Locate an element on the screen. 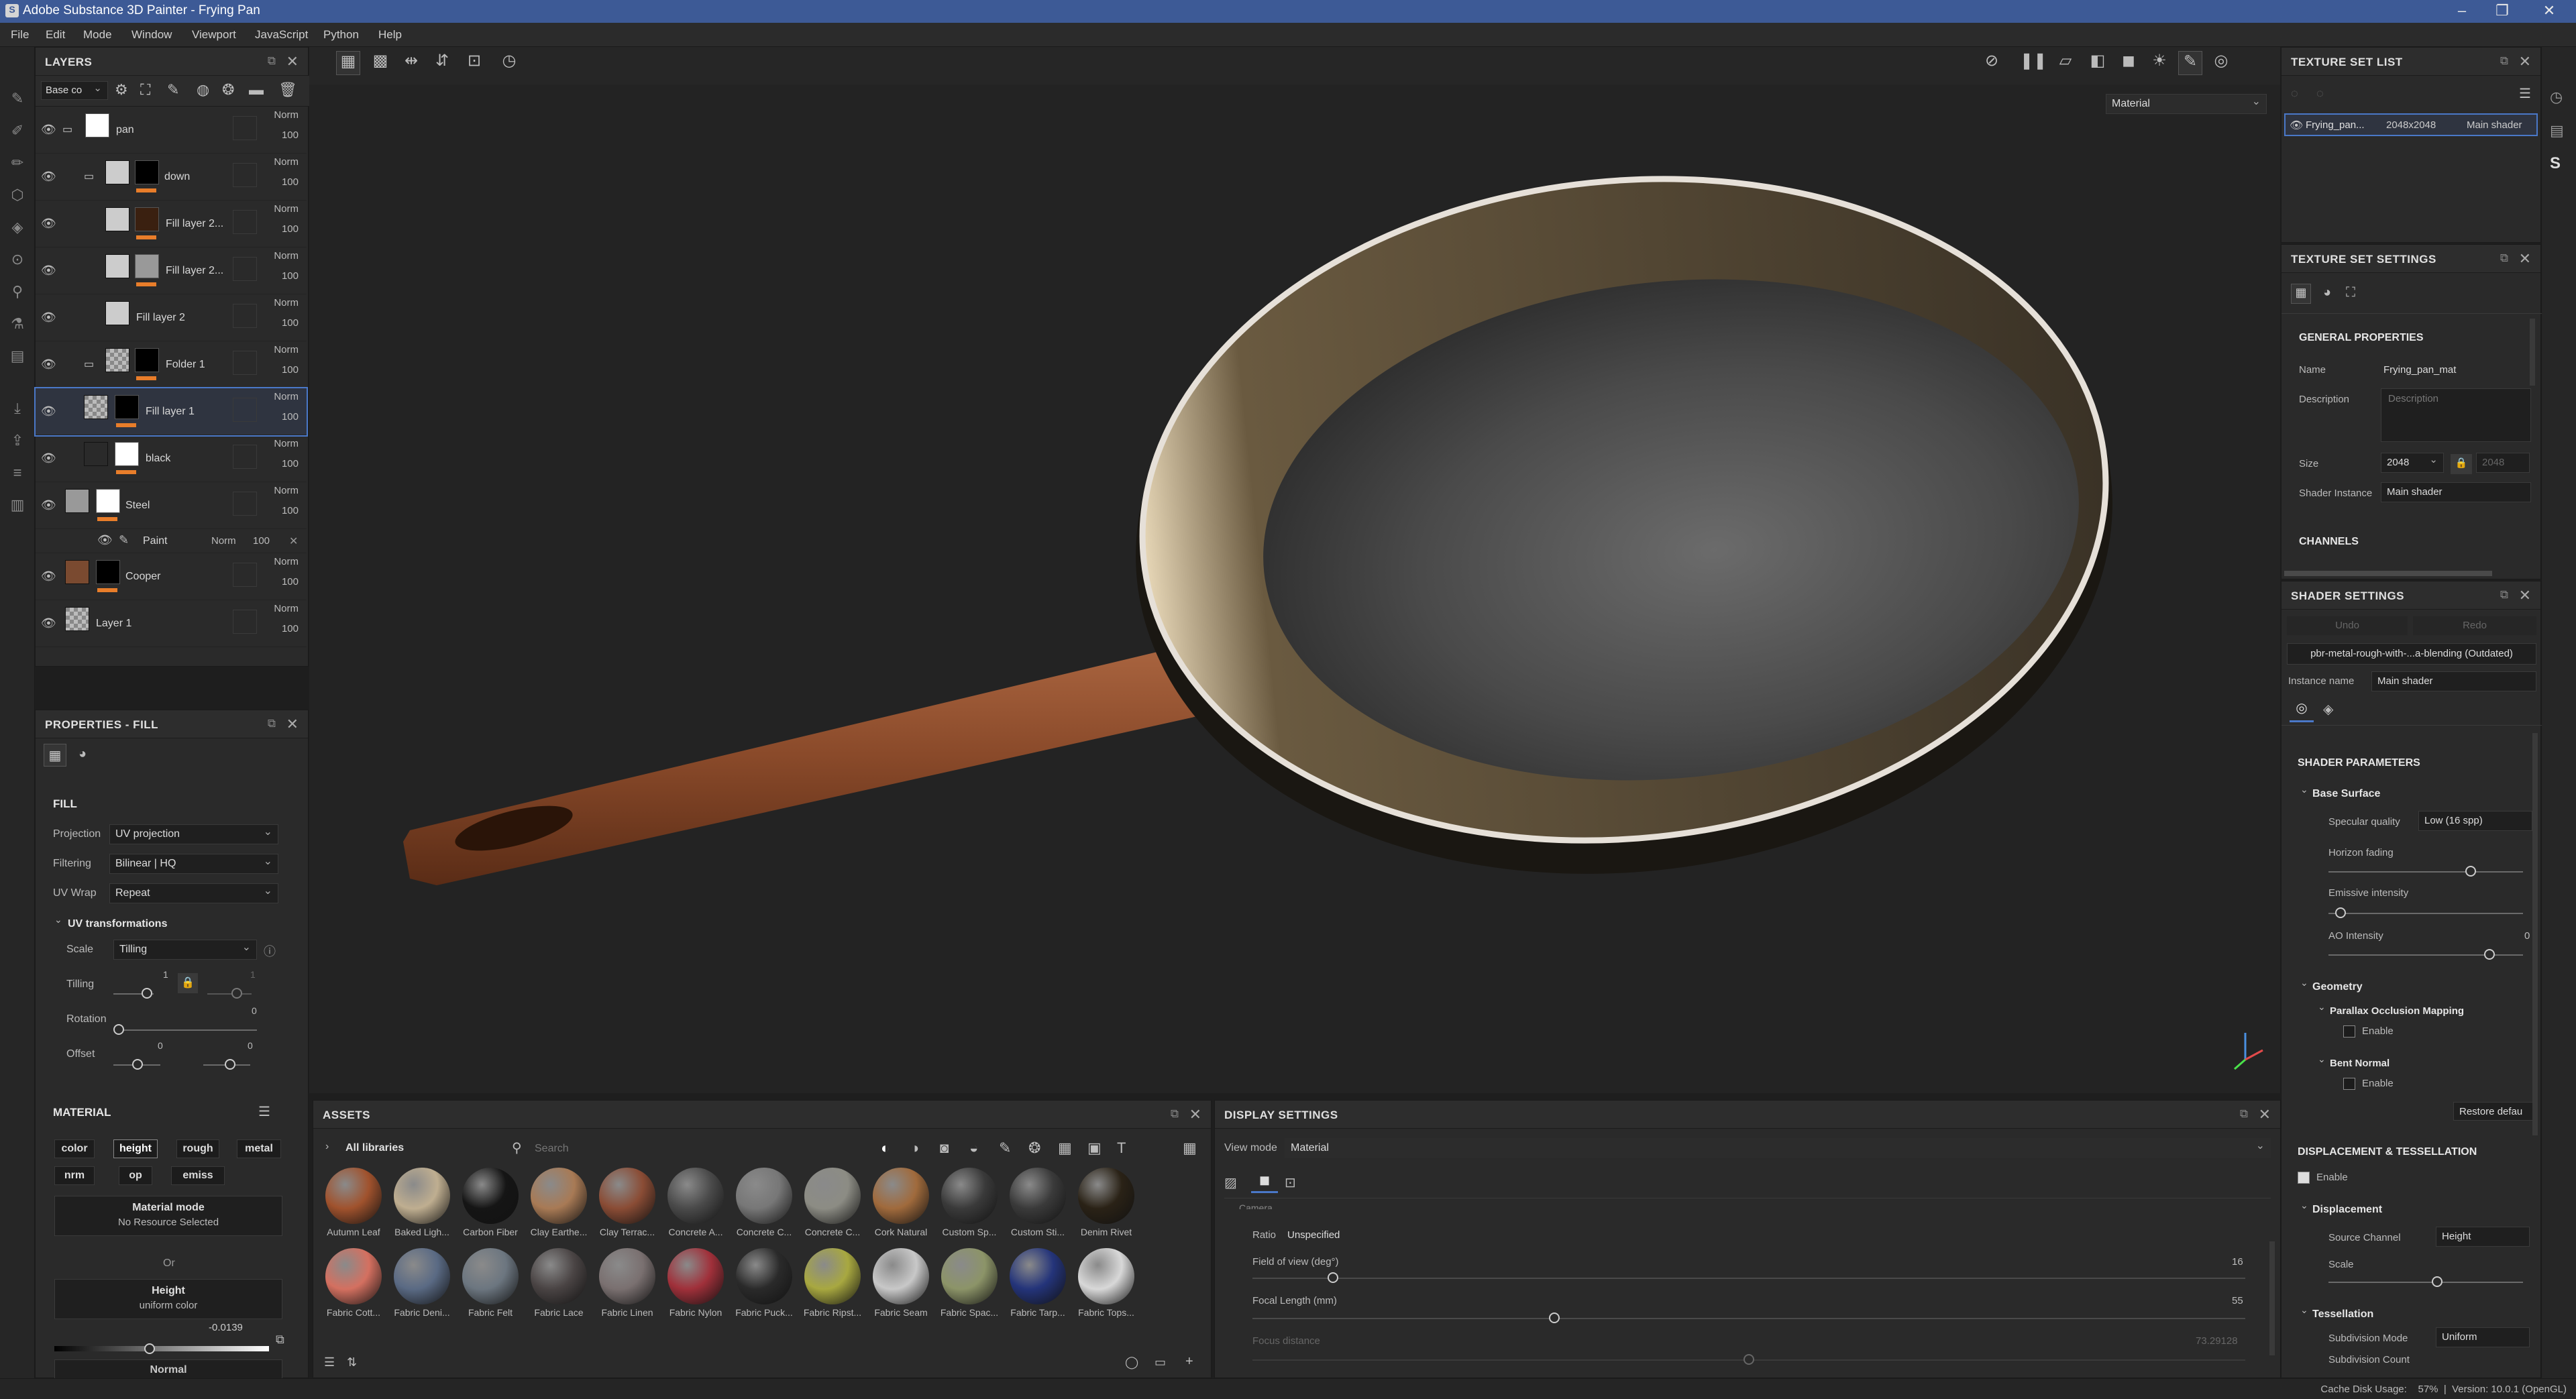 The image size is (2576, 1399). add-mask-icon: ⛶ is located at coordinates (145, 90).